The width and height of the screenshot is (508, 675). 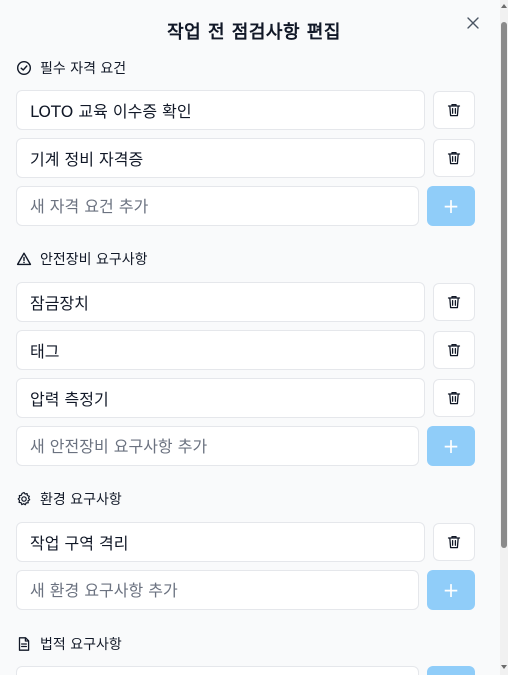 What do you see at coordinates (217, 590) in the screenshot?
I see `new-environment-input` at bounding box center [217, 590].